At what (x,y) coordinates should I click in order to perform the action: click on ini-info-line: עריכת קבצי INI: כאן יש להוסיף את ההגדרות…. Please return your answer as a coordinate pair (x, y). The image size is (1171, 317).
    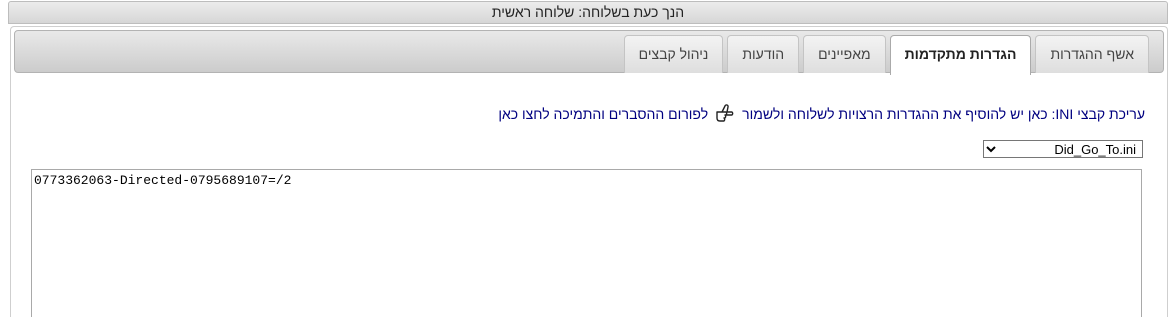
    Looking at the image, I should click on (821, 114).